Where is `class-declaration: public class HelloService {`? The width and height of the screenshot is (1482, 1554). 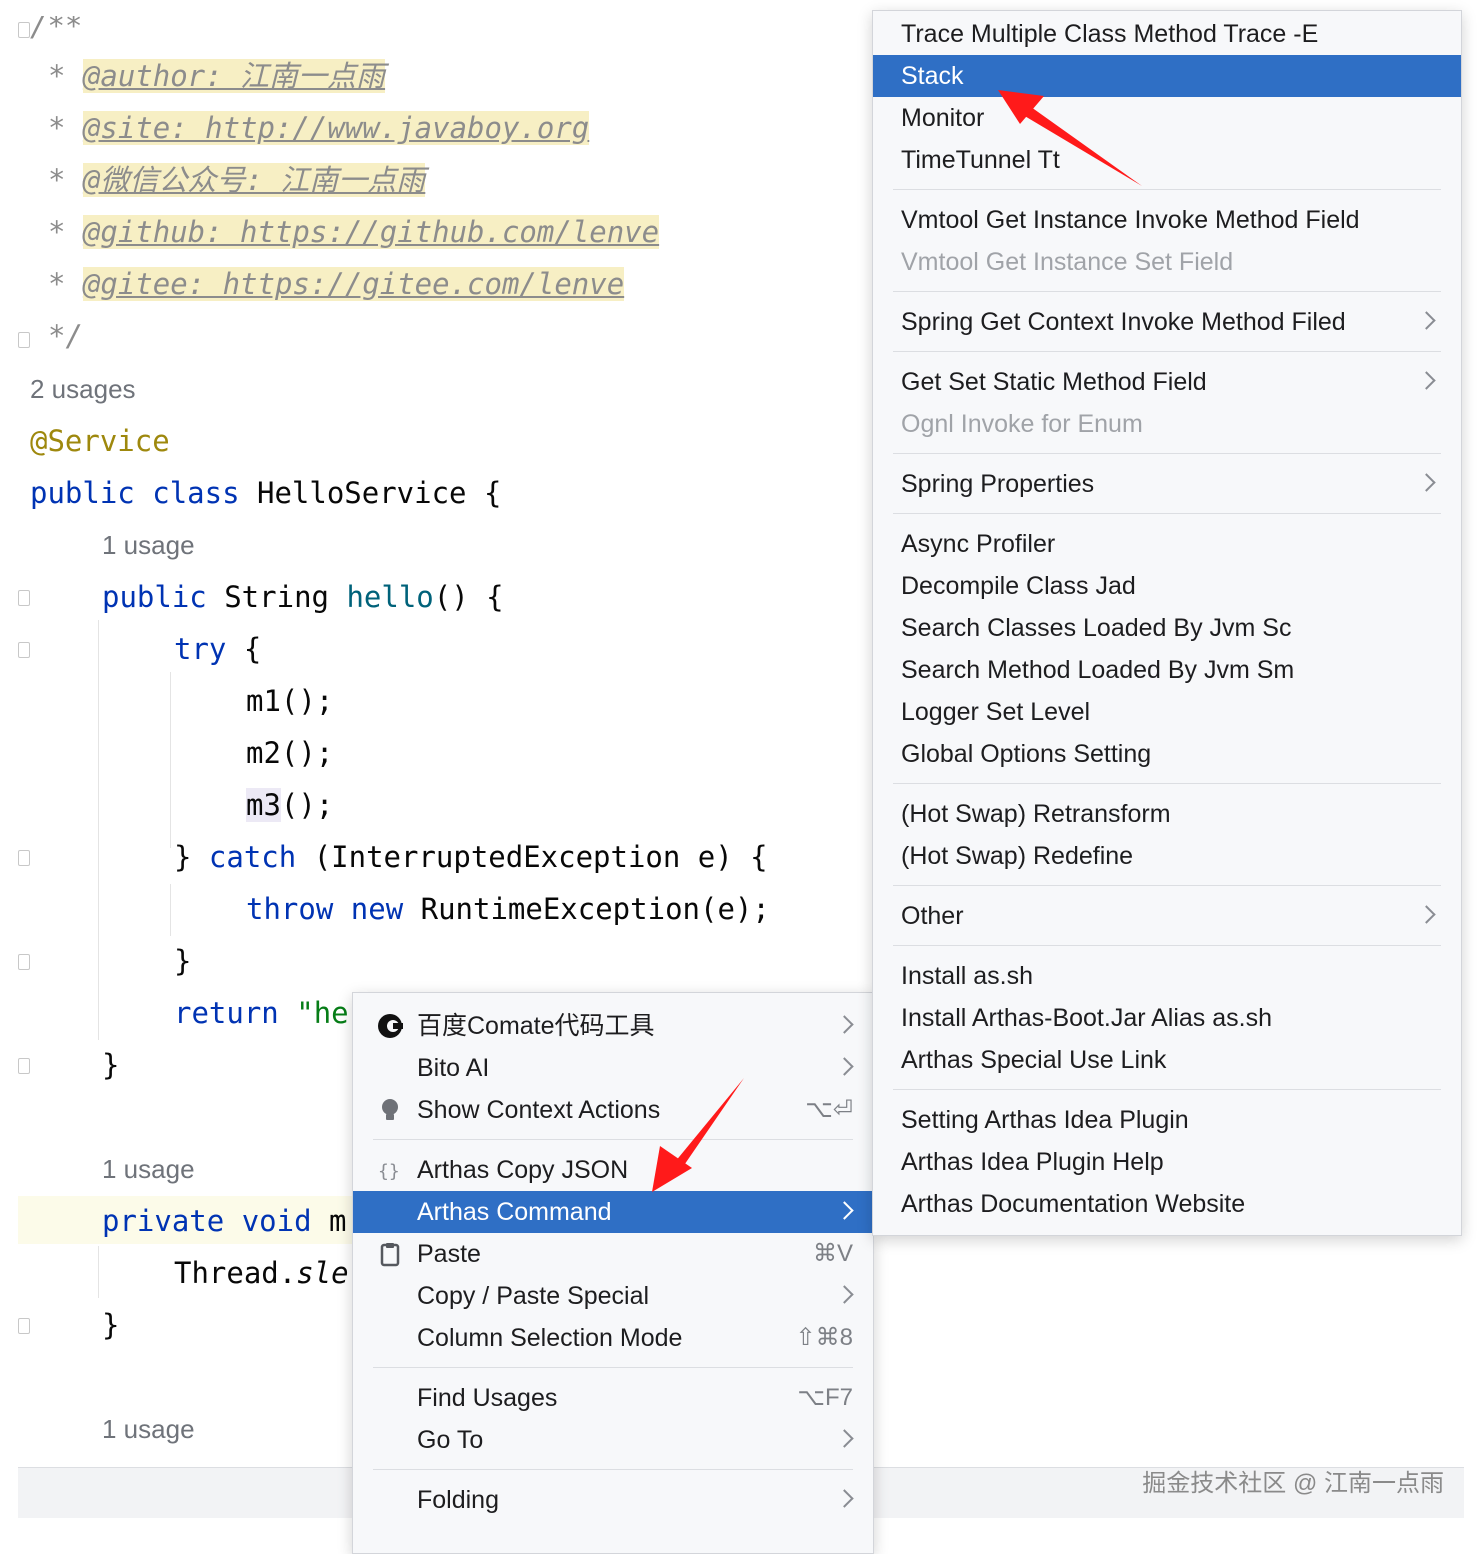
class-declaration: public class HelloService { is located at coordinates (266, 493).